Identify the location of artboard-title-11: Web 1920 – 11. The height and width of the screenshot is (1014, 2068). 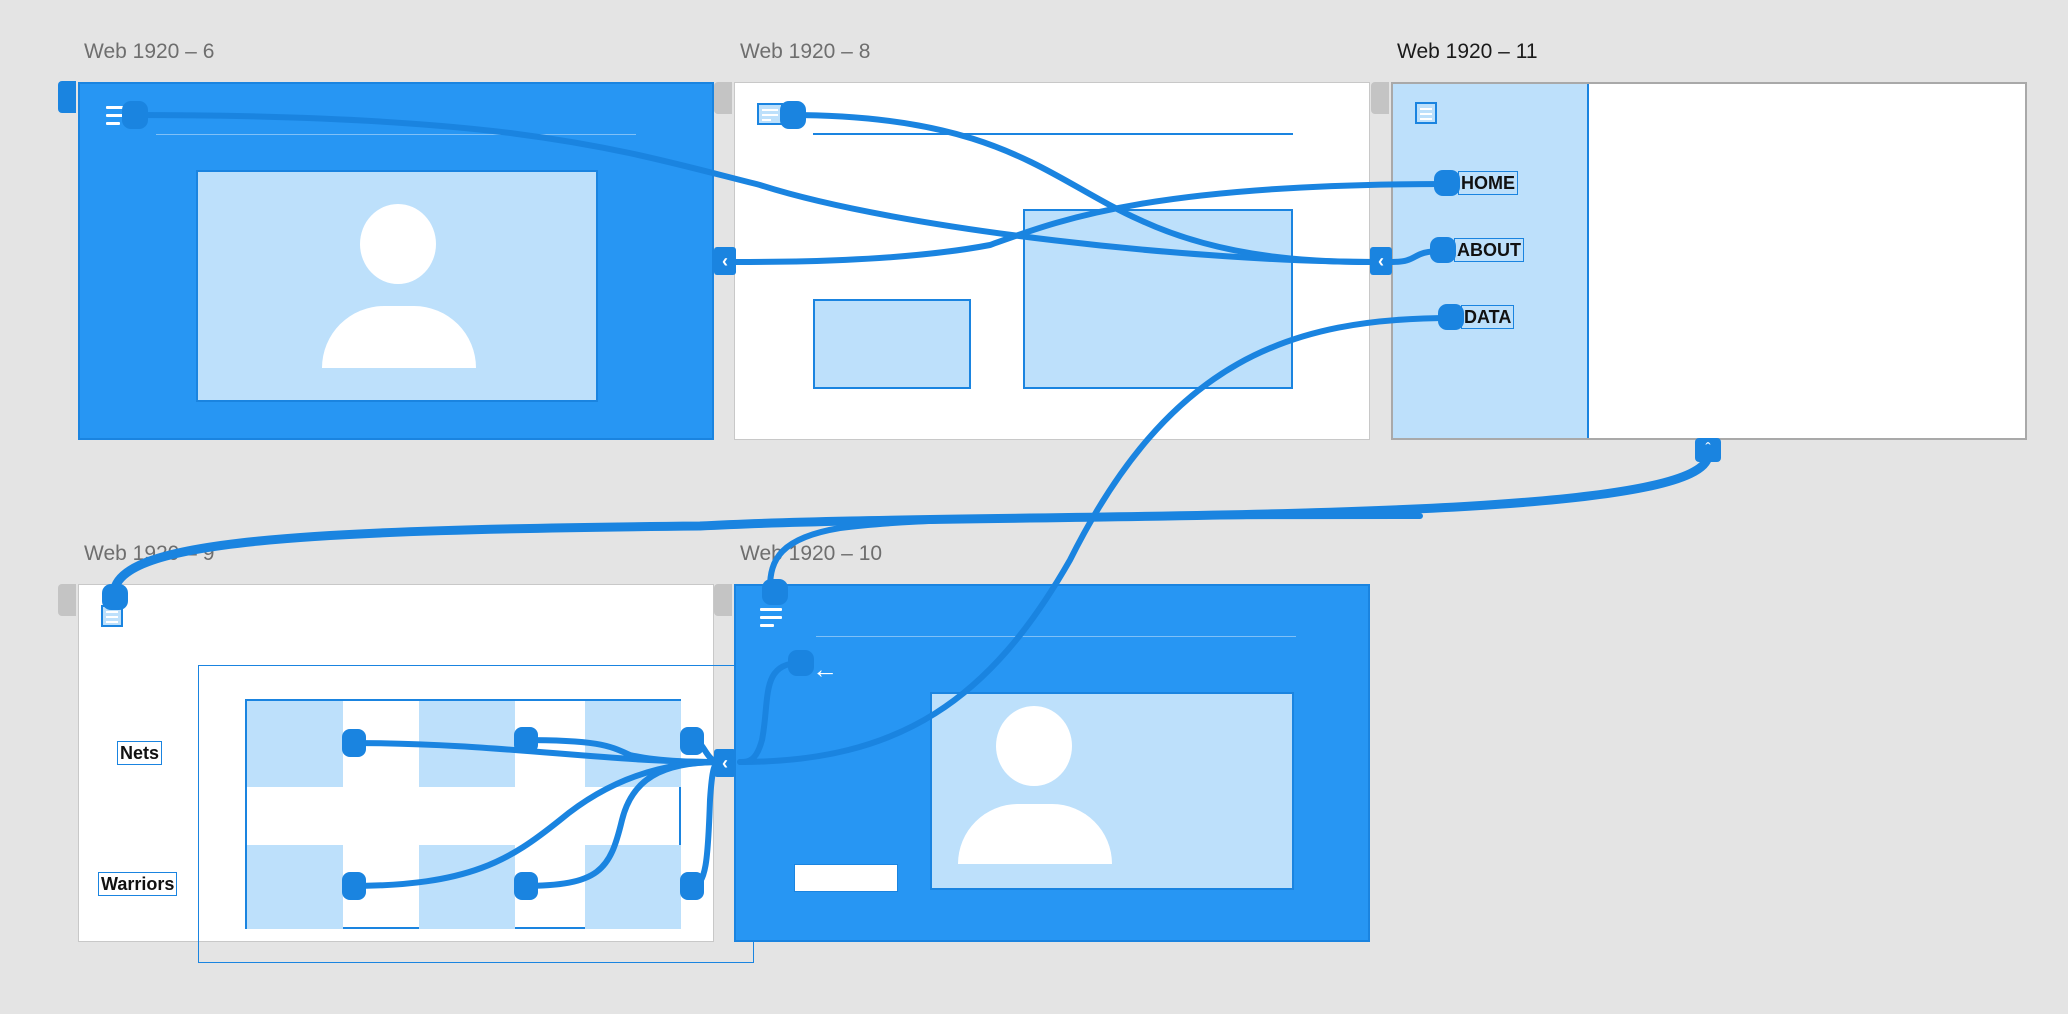
(1467, 52).